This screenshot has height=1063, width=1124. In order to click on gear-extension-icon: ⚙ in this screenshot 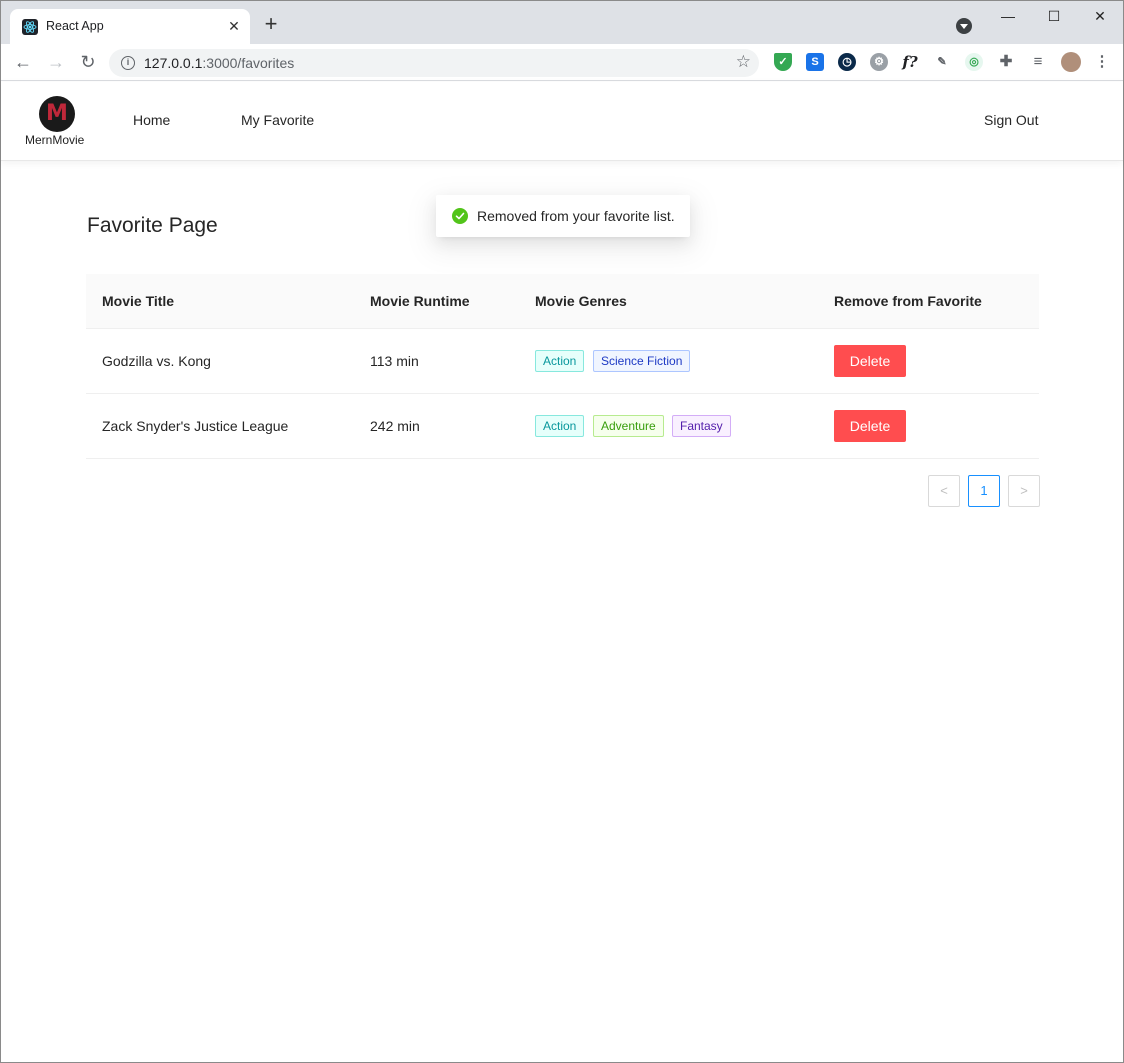, I will do `click(879, 62)`.